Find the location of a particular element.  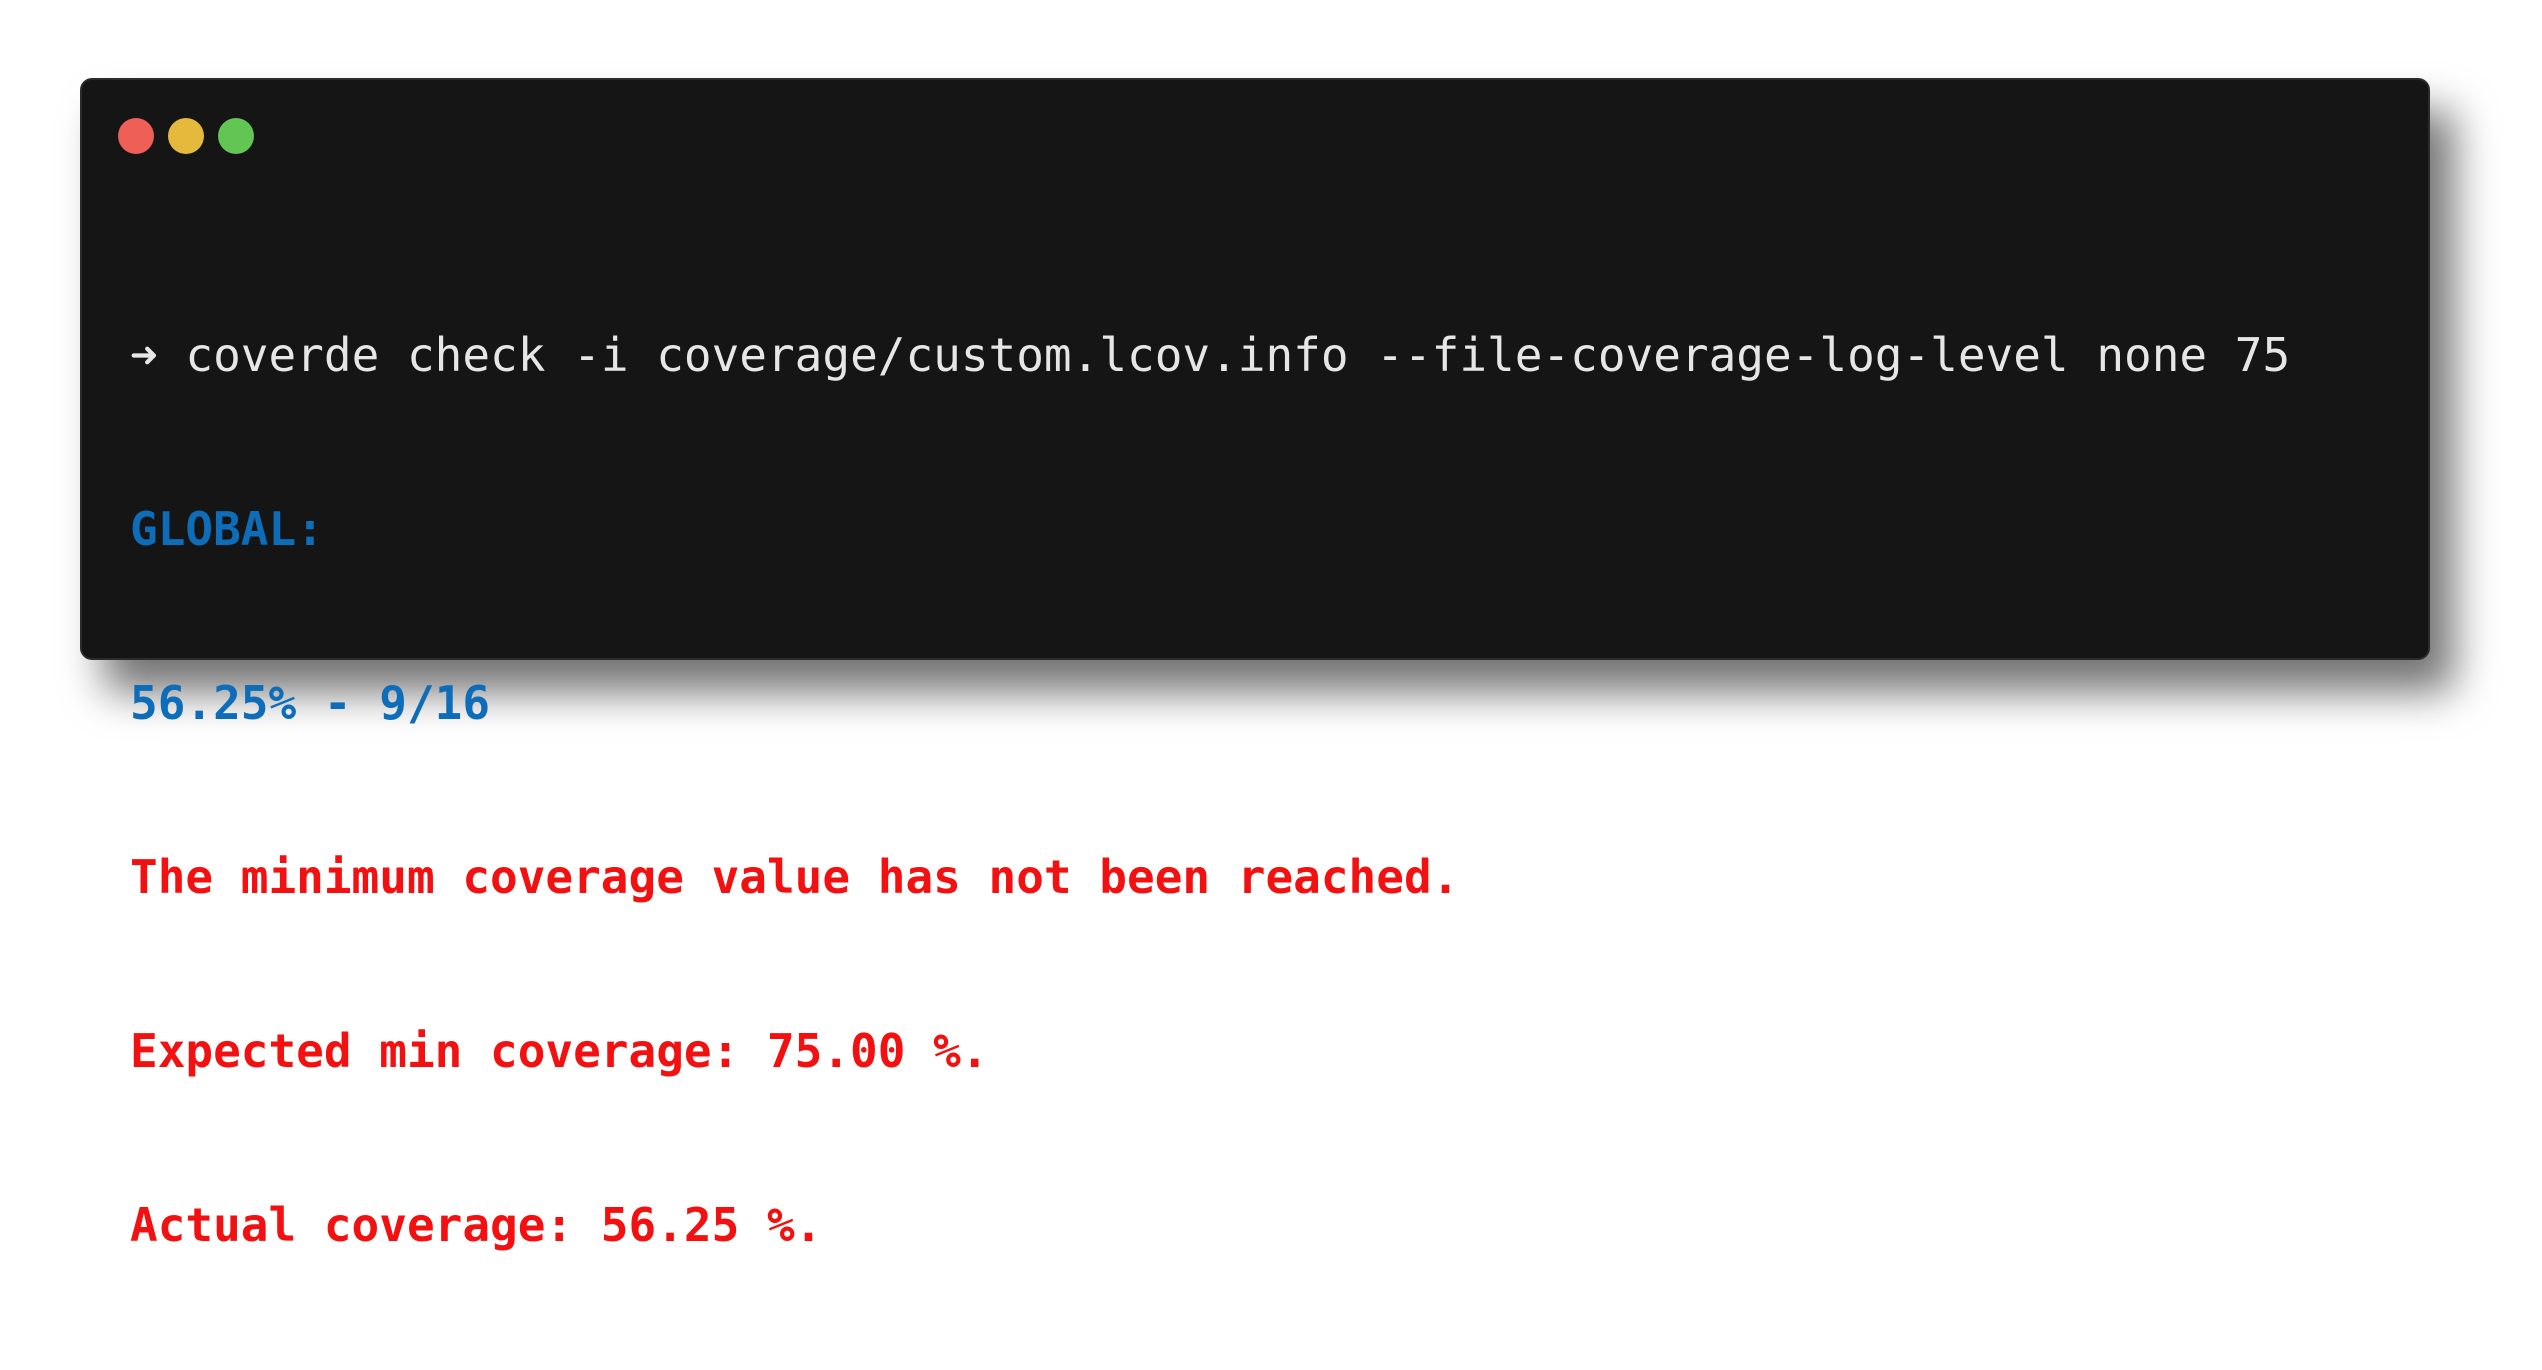

global-coverage-value: 56.25% - 9/16 is located at coordinates (310, 703).